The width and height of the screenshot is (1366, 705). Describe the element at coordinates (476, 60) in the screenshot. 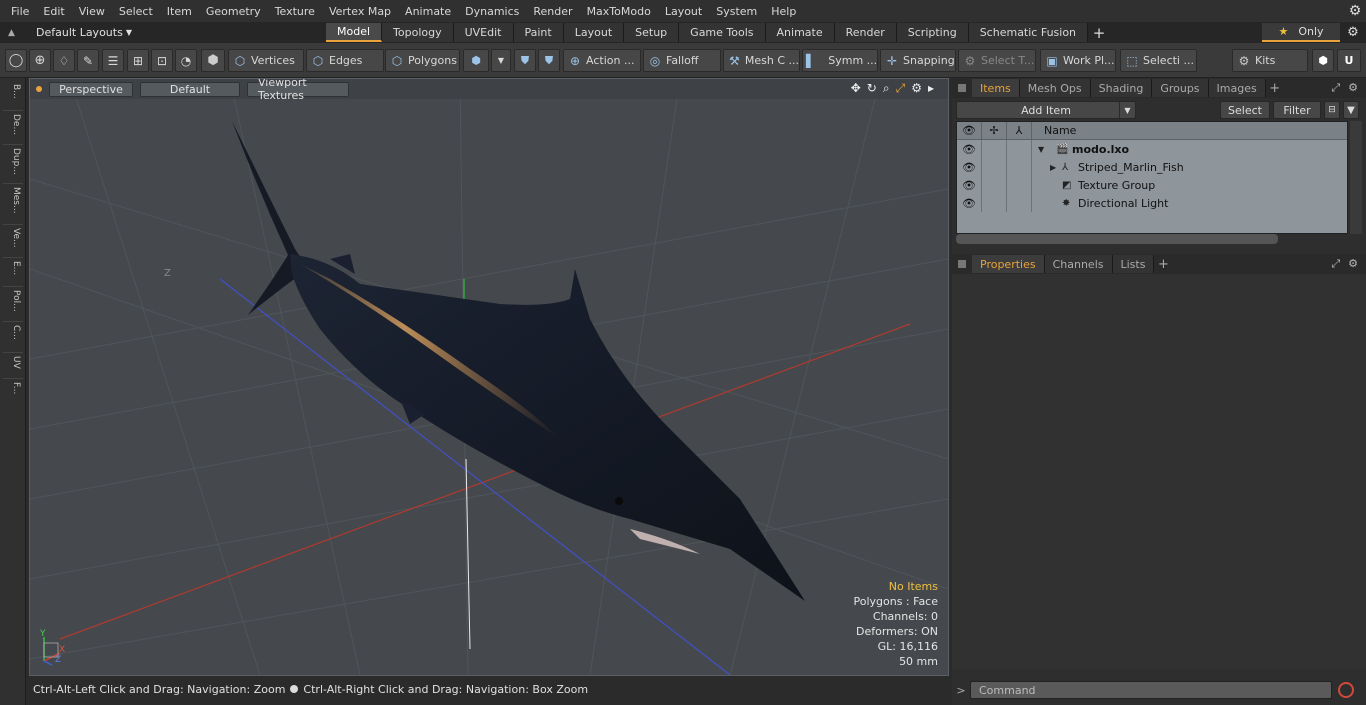

I see `material-mode-button: ⬢` at that location.